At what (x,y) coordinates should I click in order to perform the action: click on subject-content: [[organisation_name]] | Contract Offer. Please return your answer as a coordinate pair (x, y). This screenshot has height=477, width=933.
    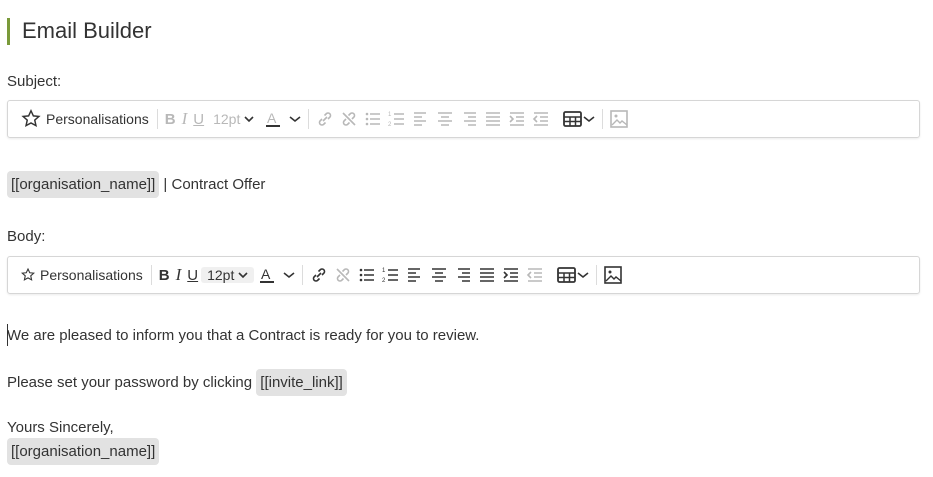
    Looking at the image, I should click on (136, 184).